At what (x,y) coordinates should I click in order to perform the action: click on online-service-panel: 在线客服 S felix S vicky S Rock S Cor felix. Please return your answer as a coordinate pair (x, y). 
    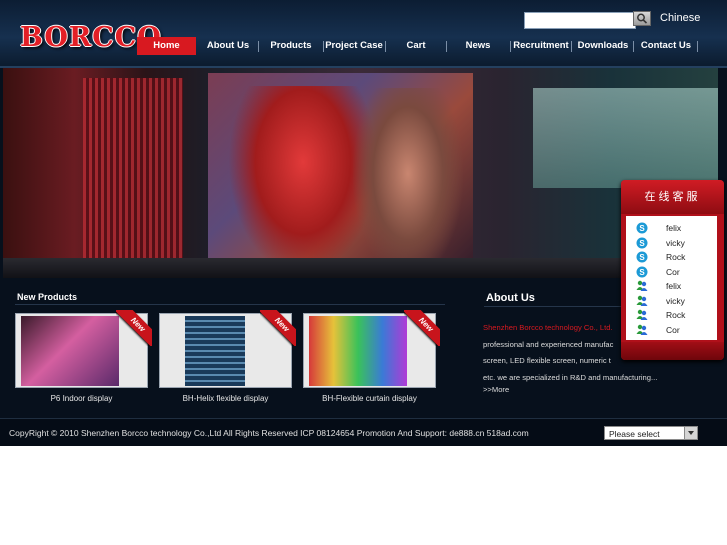
    Looking at the image, I should click on (672, 270).